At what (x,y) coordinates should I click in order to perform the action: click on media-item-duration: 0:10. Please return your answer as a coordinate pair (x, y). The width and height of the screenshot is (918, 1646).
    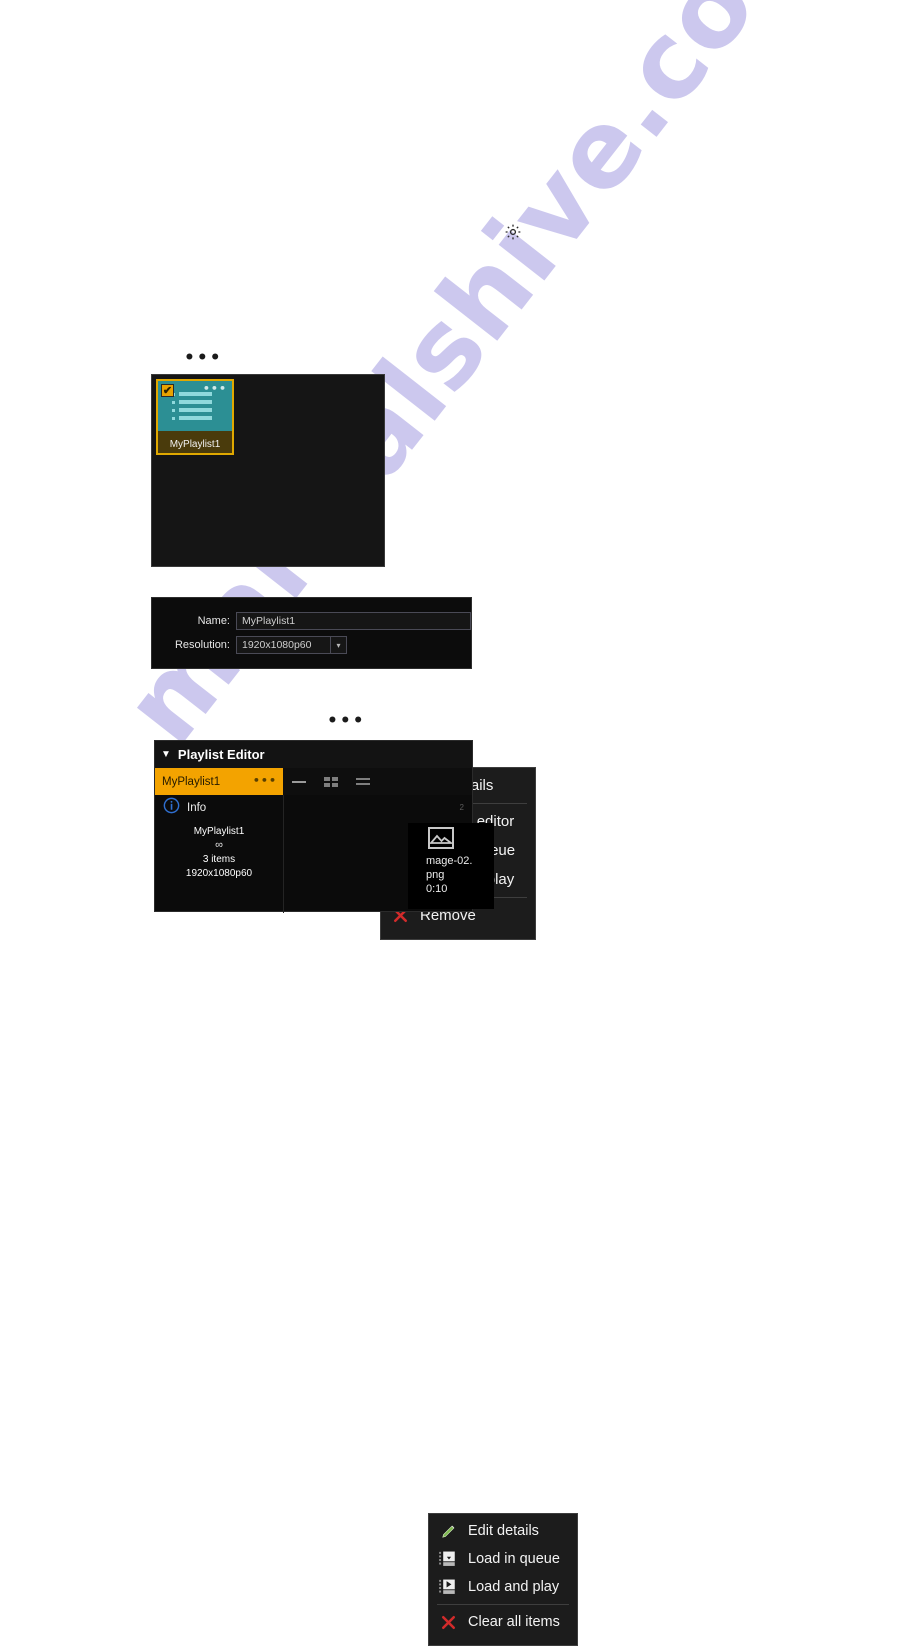
    Looking at the image, I should click on (437, 889).